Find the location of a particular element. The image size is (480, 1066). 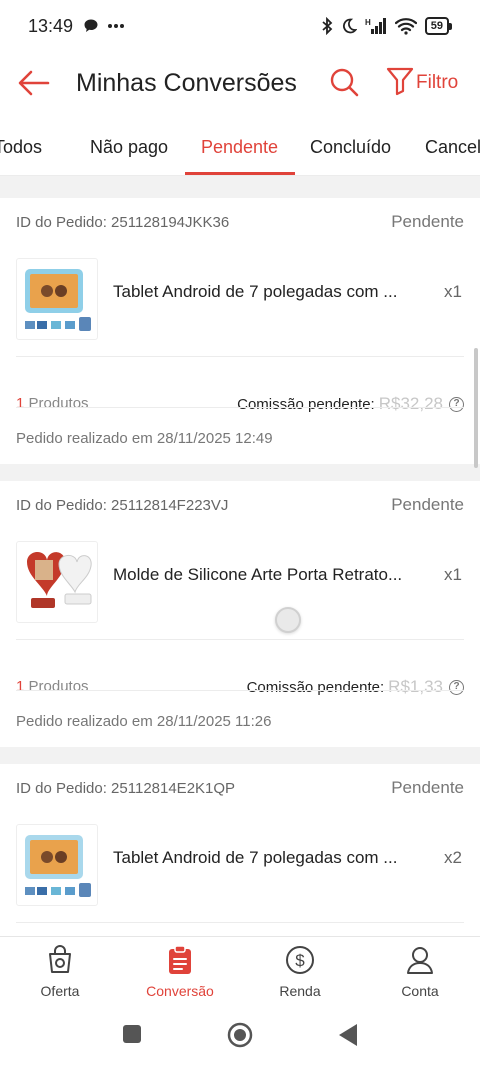

system-navigation-bar is located at coordinates (240, 1036).